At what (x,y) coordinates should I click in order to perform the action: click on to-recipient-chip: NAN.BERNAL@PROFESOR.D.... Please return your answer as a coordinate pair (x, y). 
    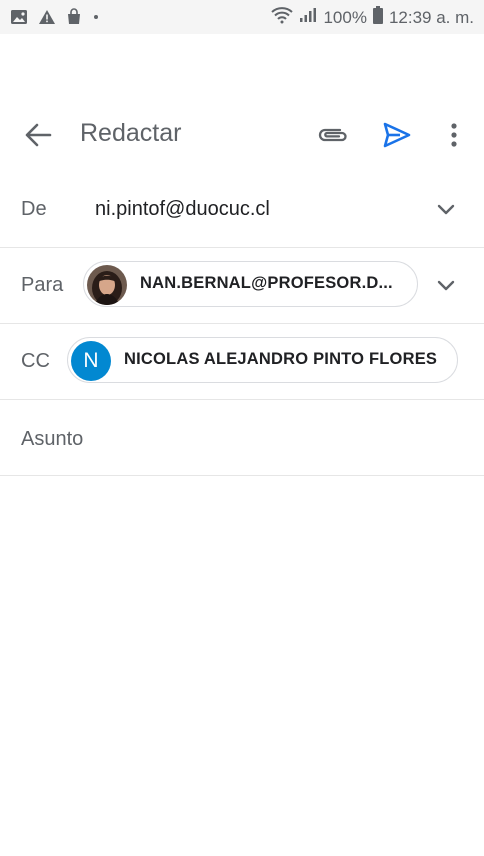
    Looking at the image, I should click on (250, 284).